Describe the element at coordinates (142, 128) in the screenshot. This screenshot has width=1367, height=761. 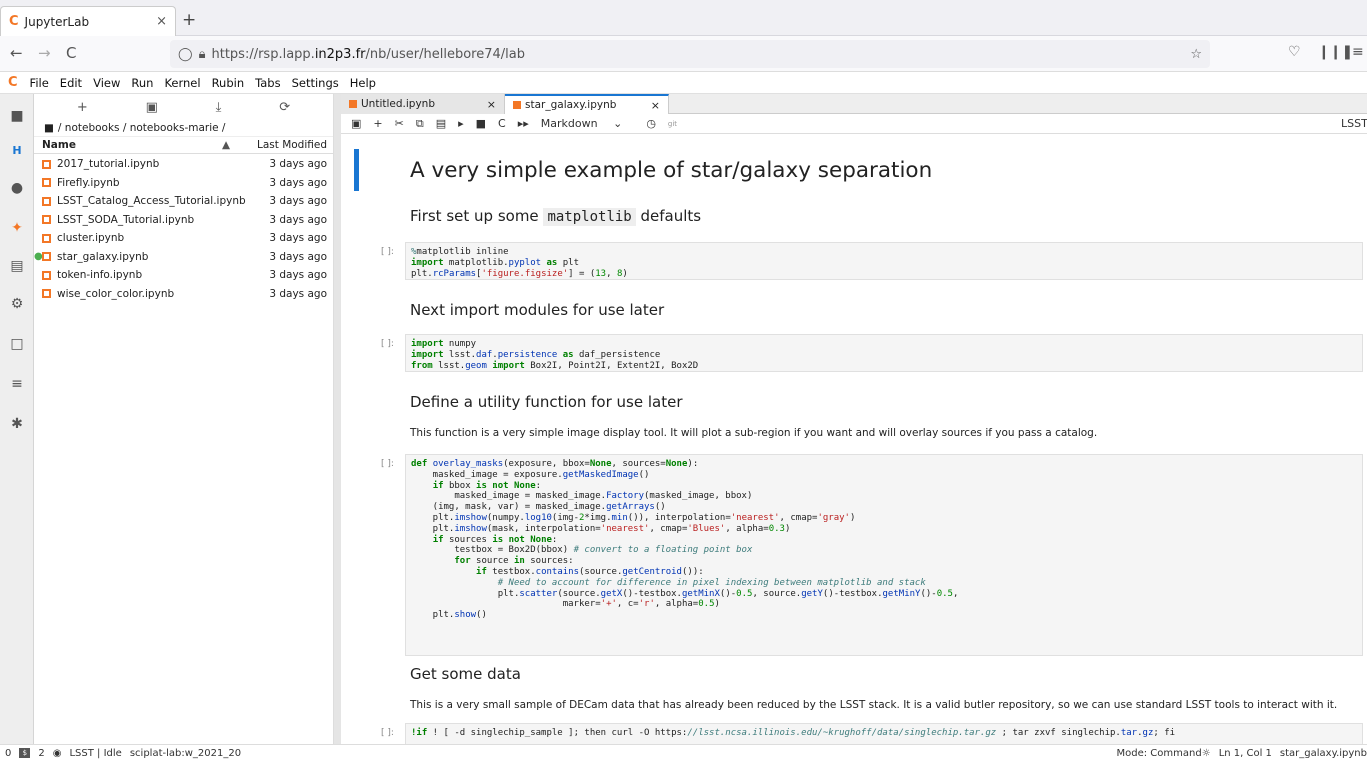
I see `breadcrumb-path: / notebooks / notebooks-marie /` at that location.